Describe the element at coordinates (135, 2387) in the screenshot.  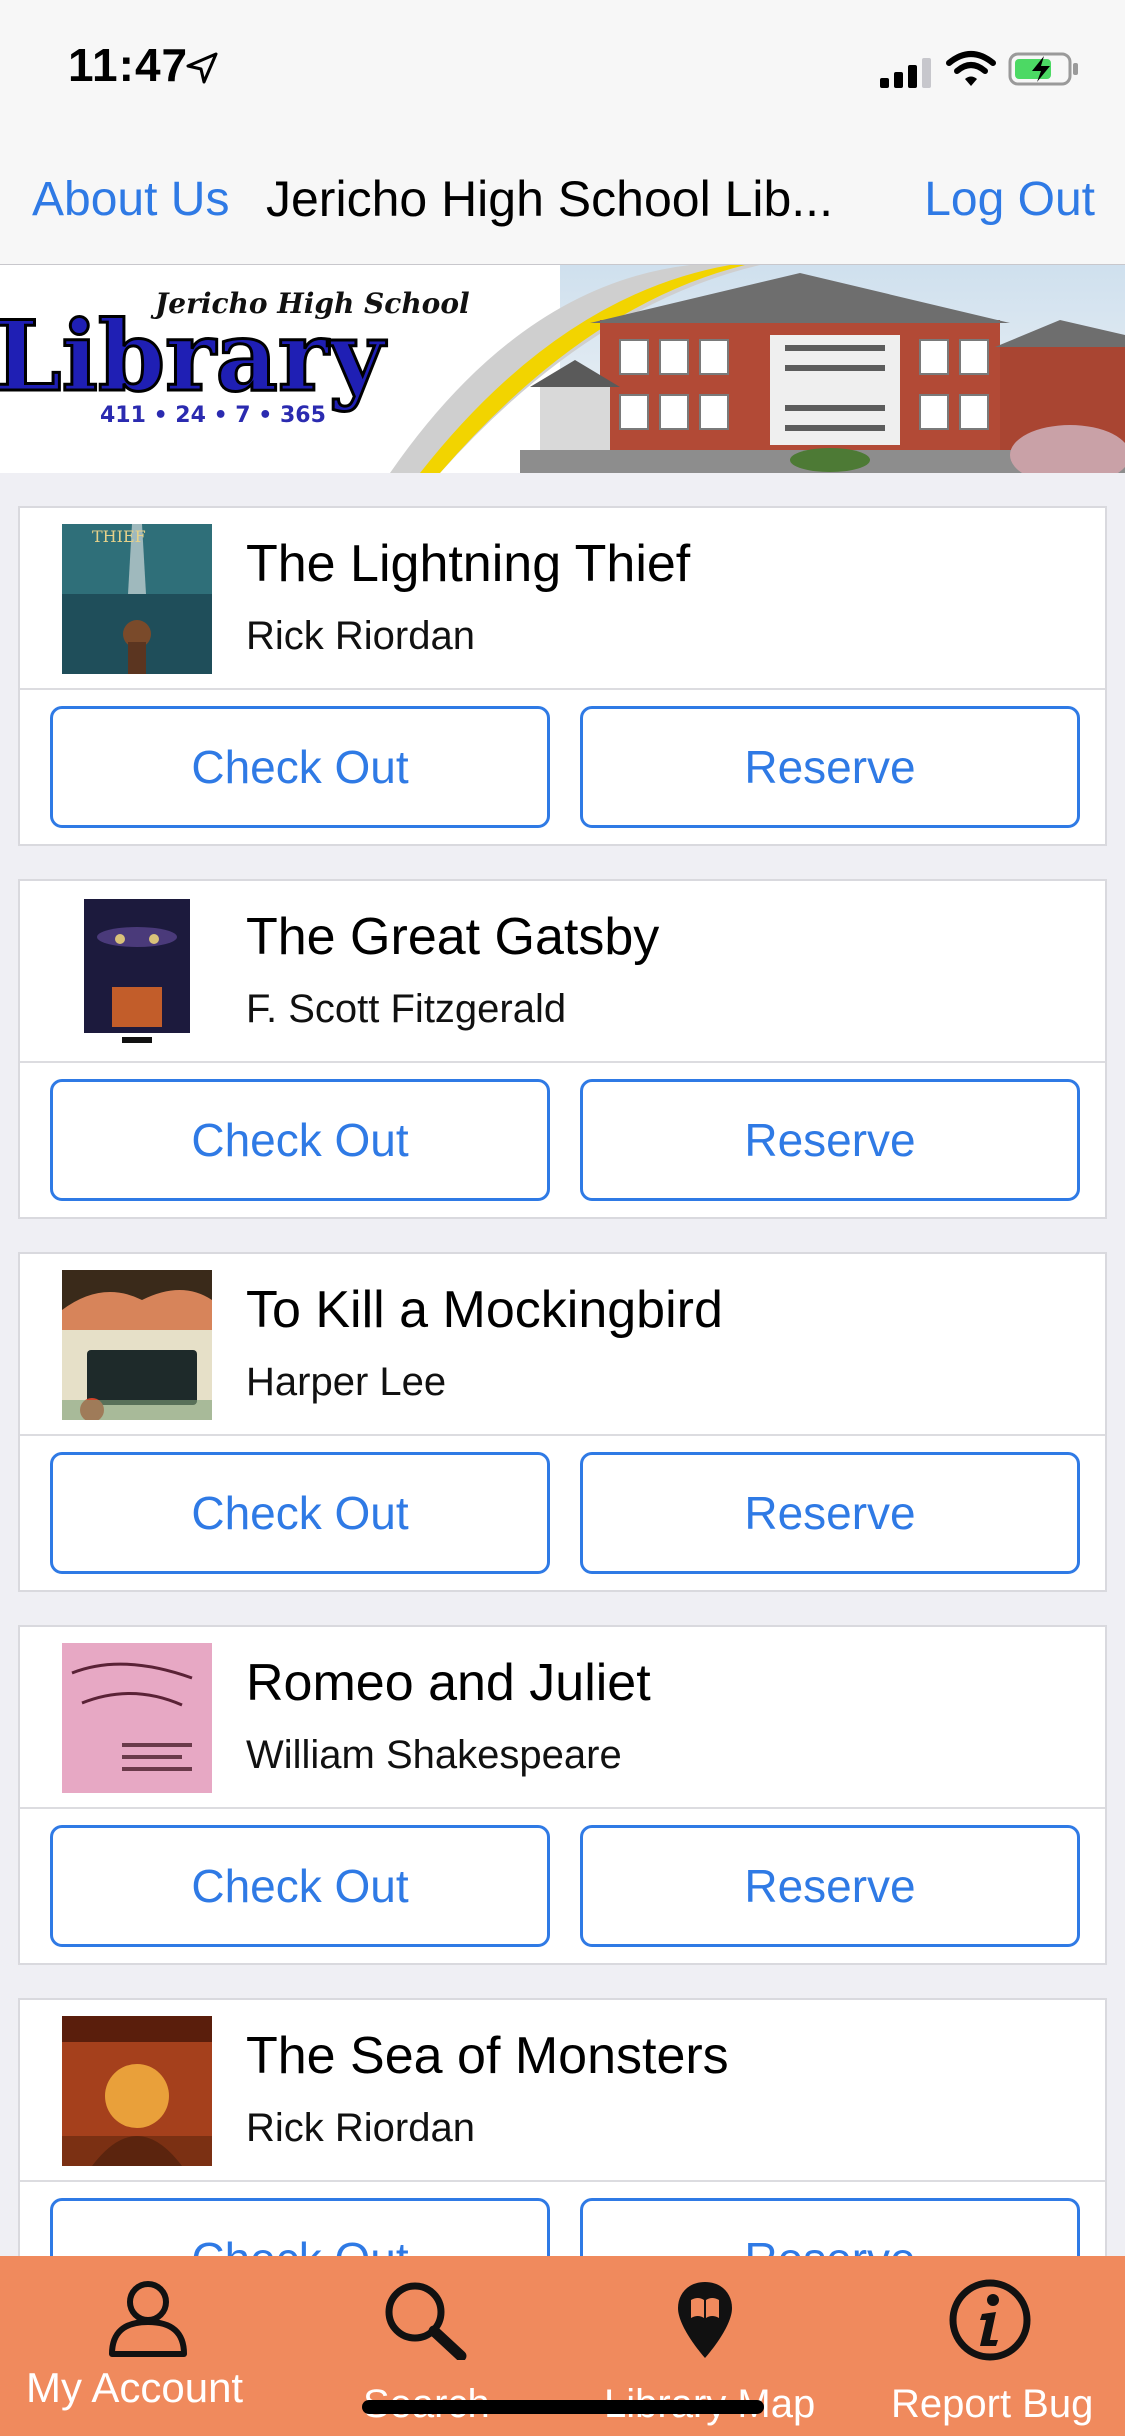
I see `tab-label: My Account` at that location.